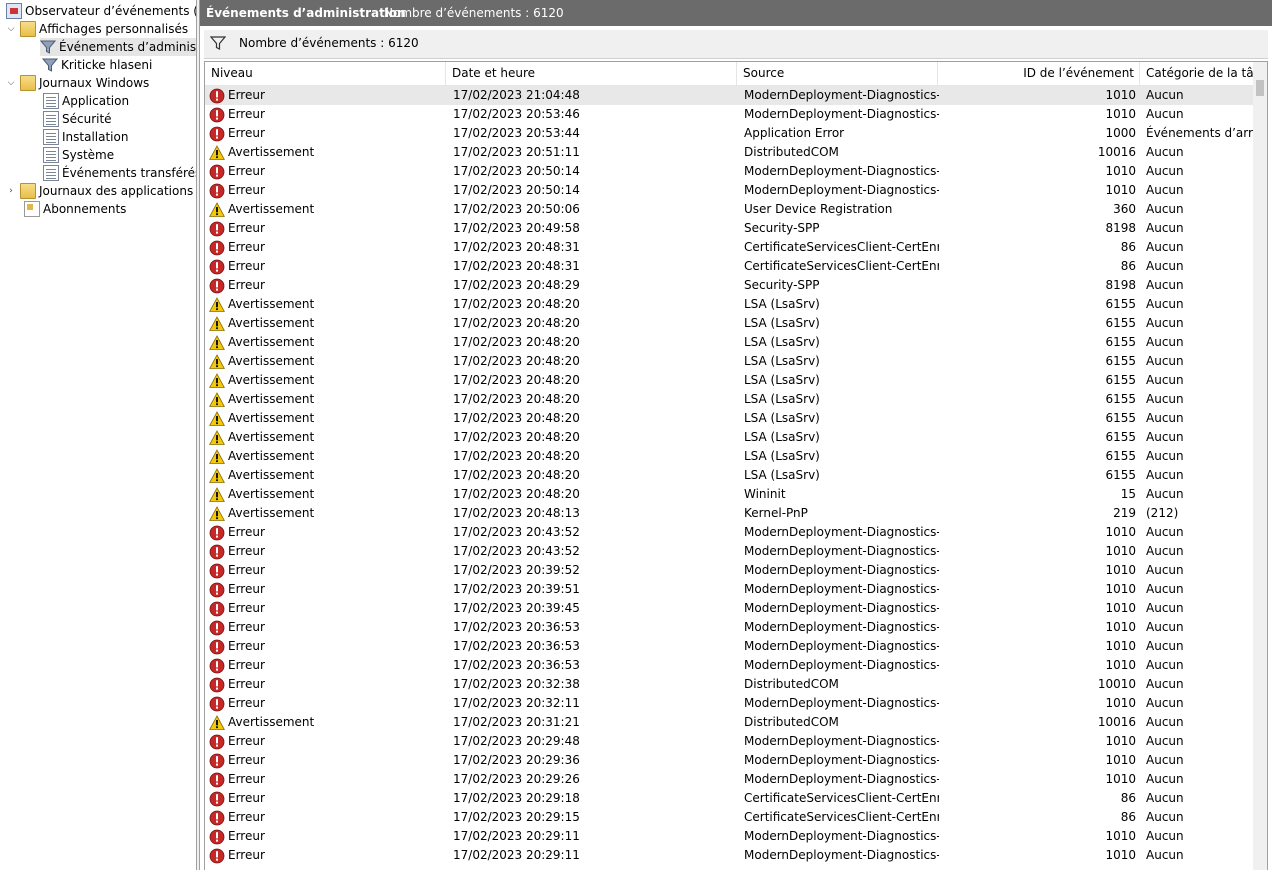 The height and width of the screenshot is (870, 1272). Describe the element at coordinates (118, 47) in the screenshot. I see `tree-node-admin-events: Événements d’administration` at that location.